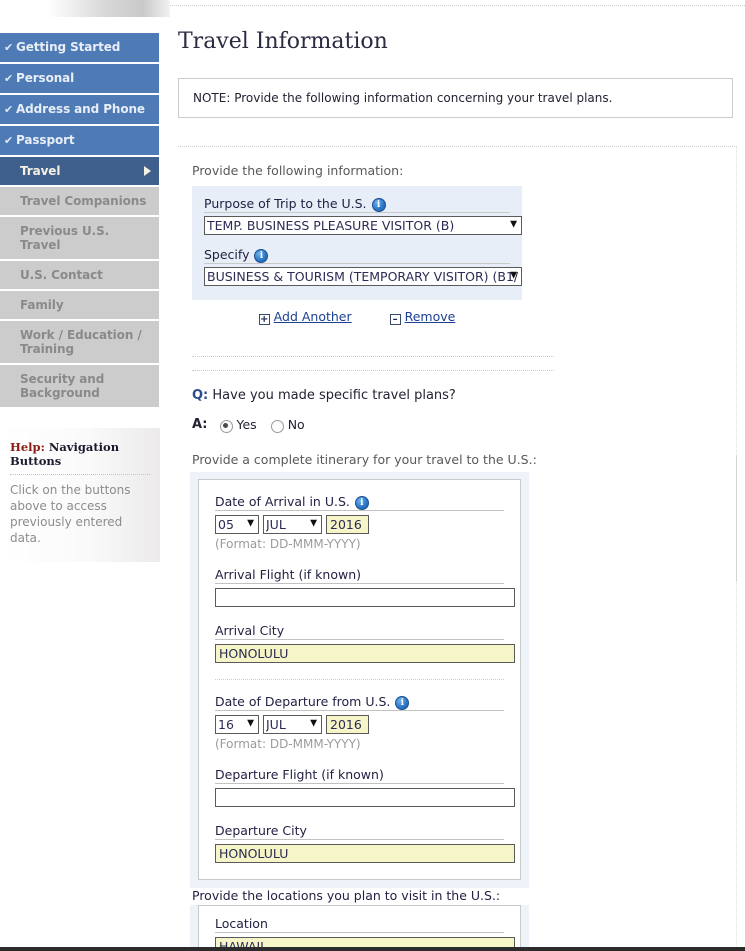  I want to click on location-label-text: Location, so click(241, 923).